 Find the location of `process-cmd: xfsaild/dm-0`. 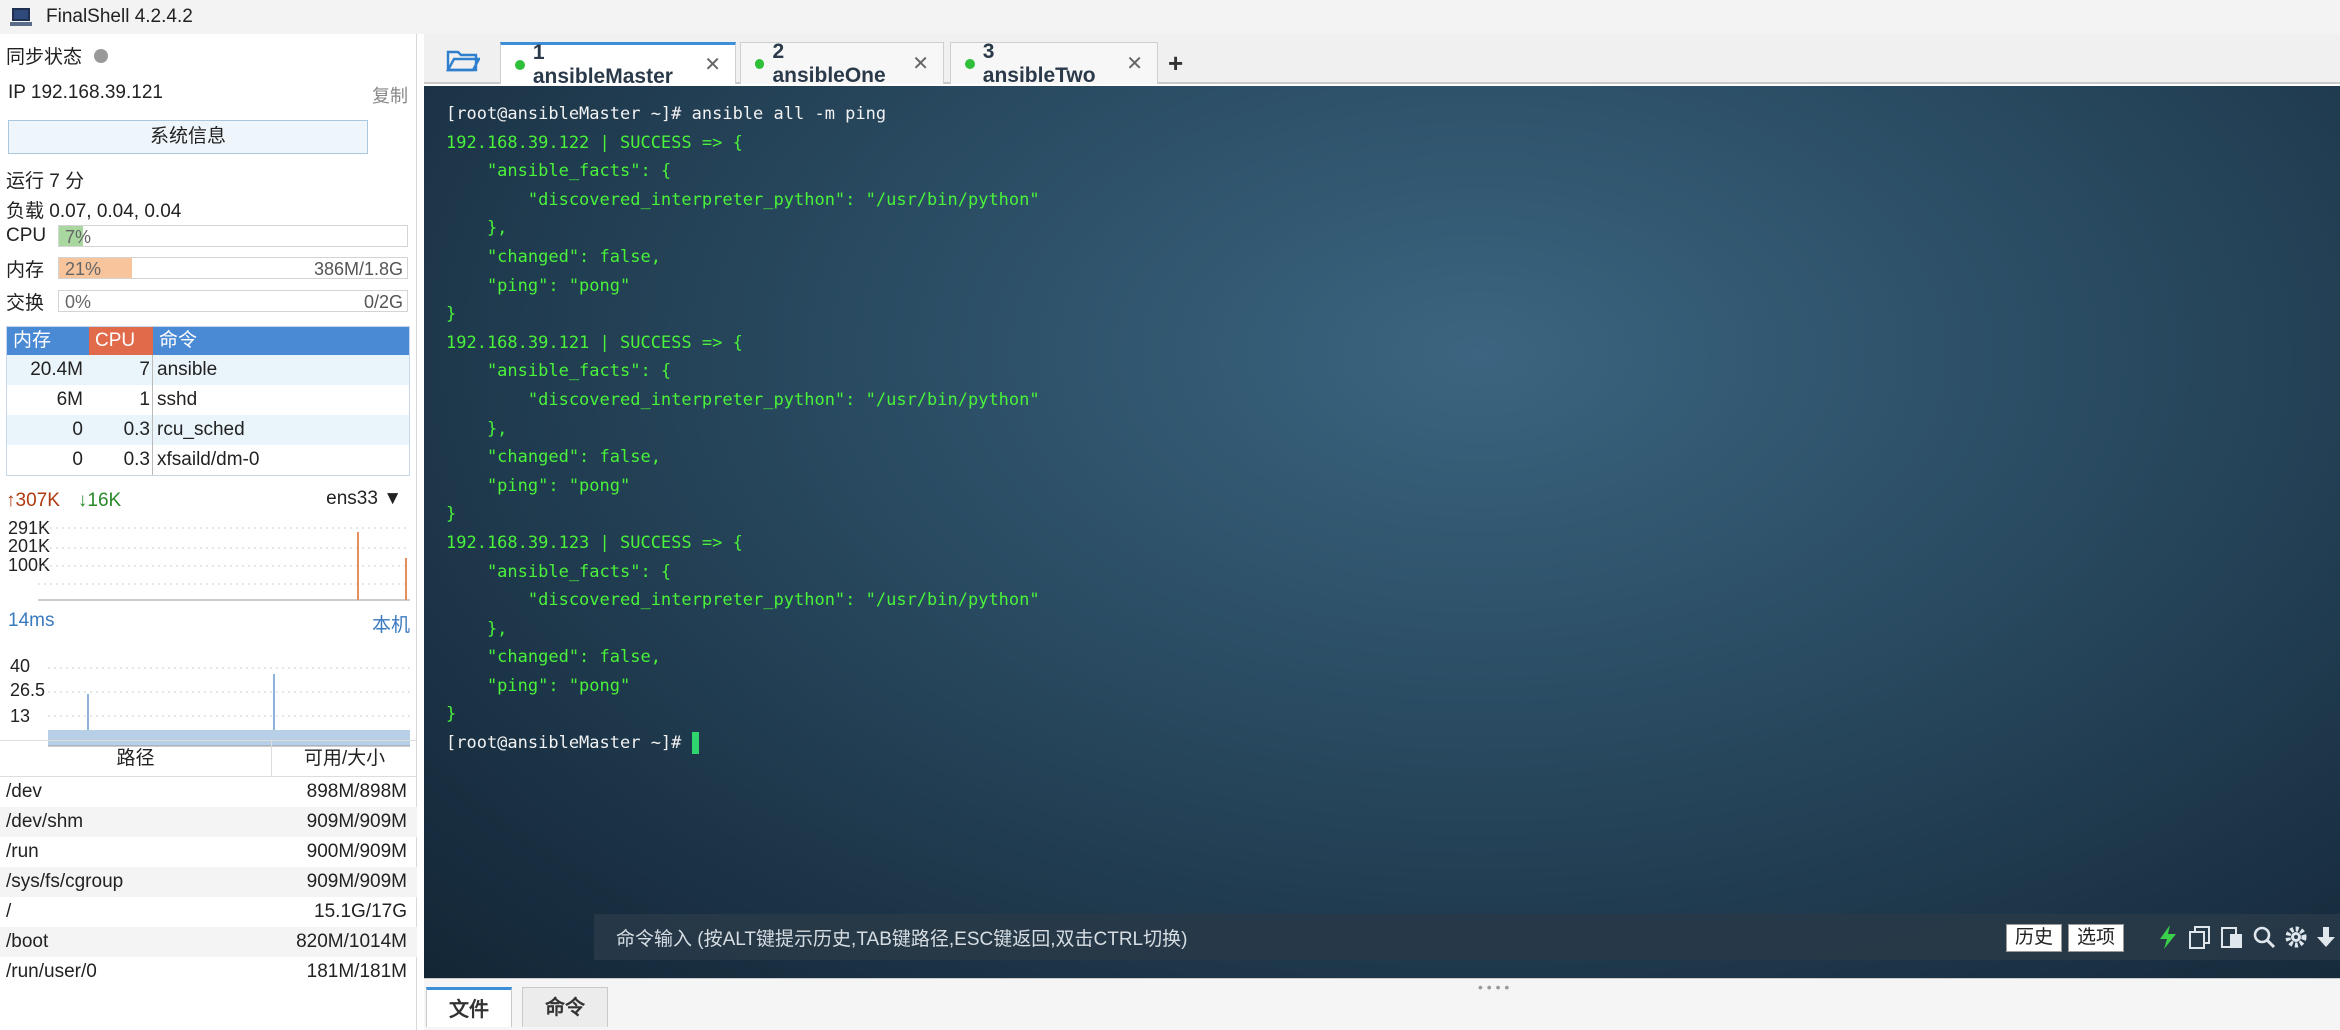

process-cmd: xfsaild/dm-0 is located at coordinates (208, 459).